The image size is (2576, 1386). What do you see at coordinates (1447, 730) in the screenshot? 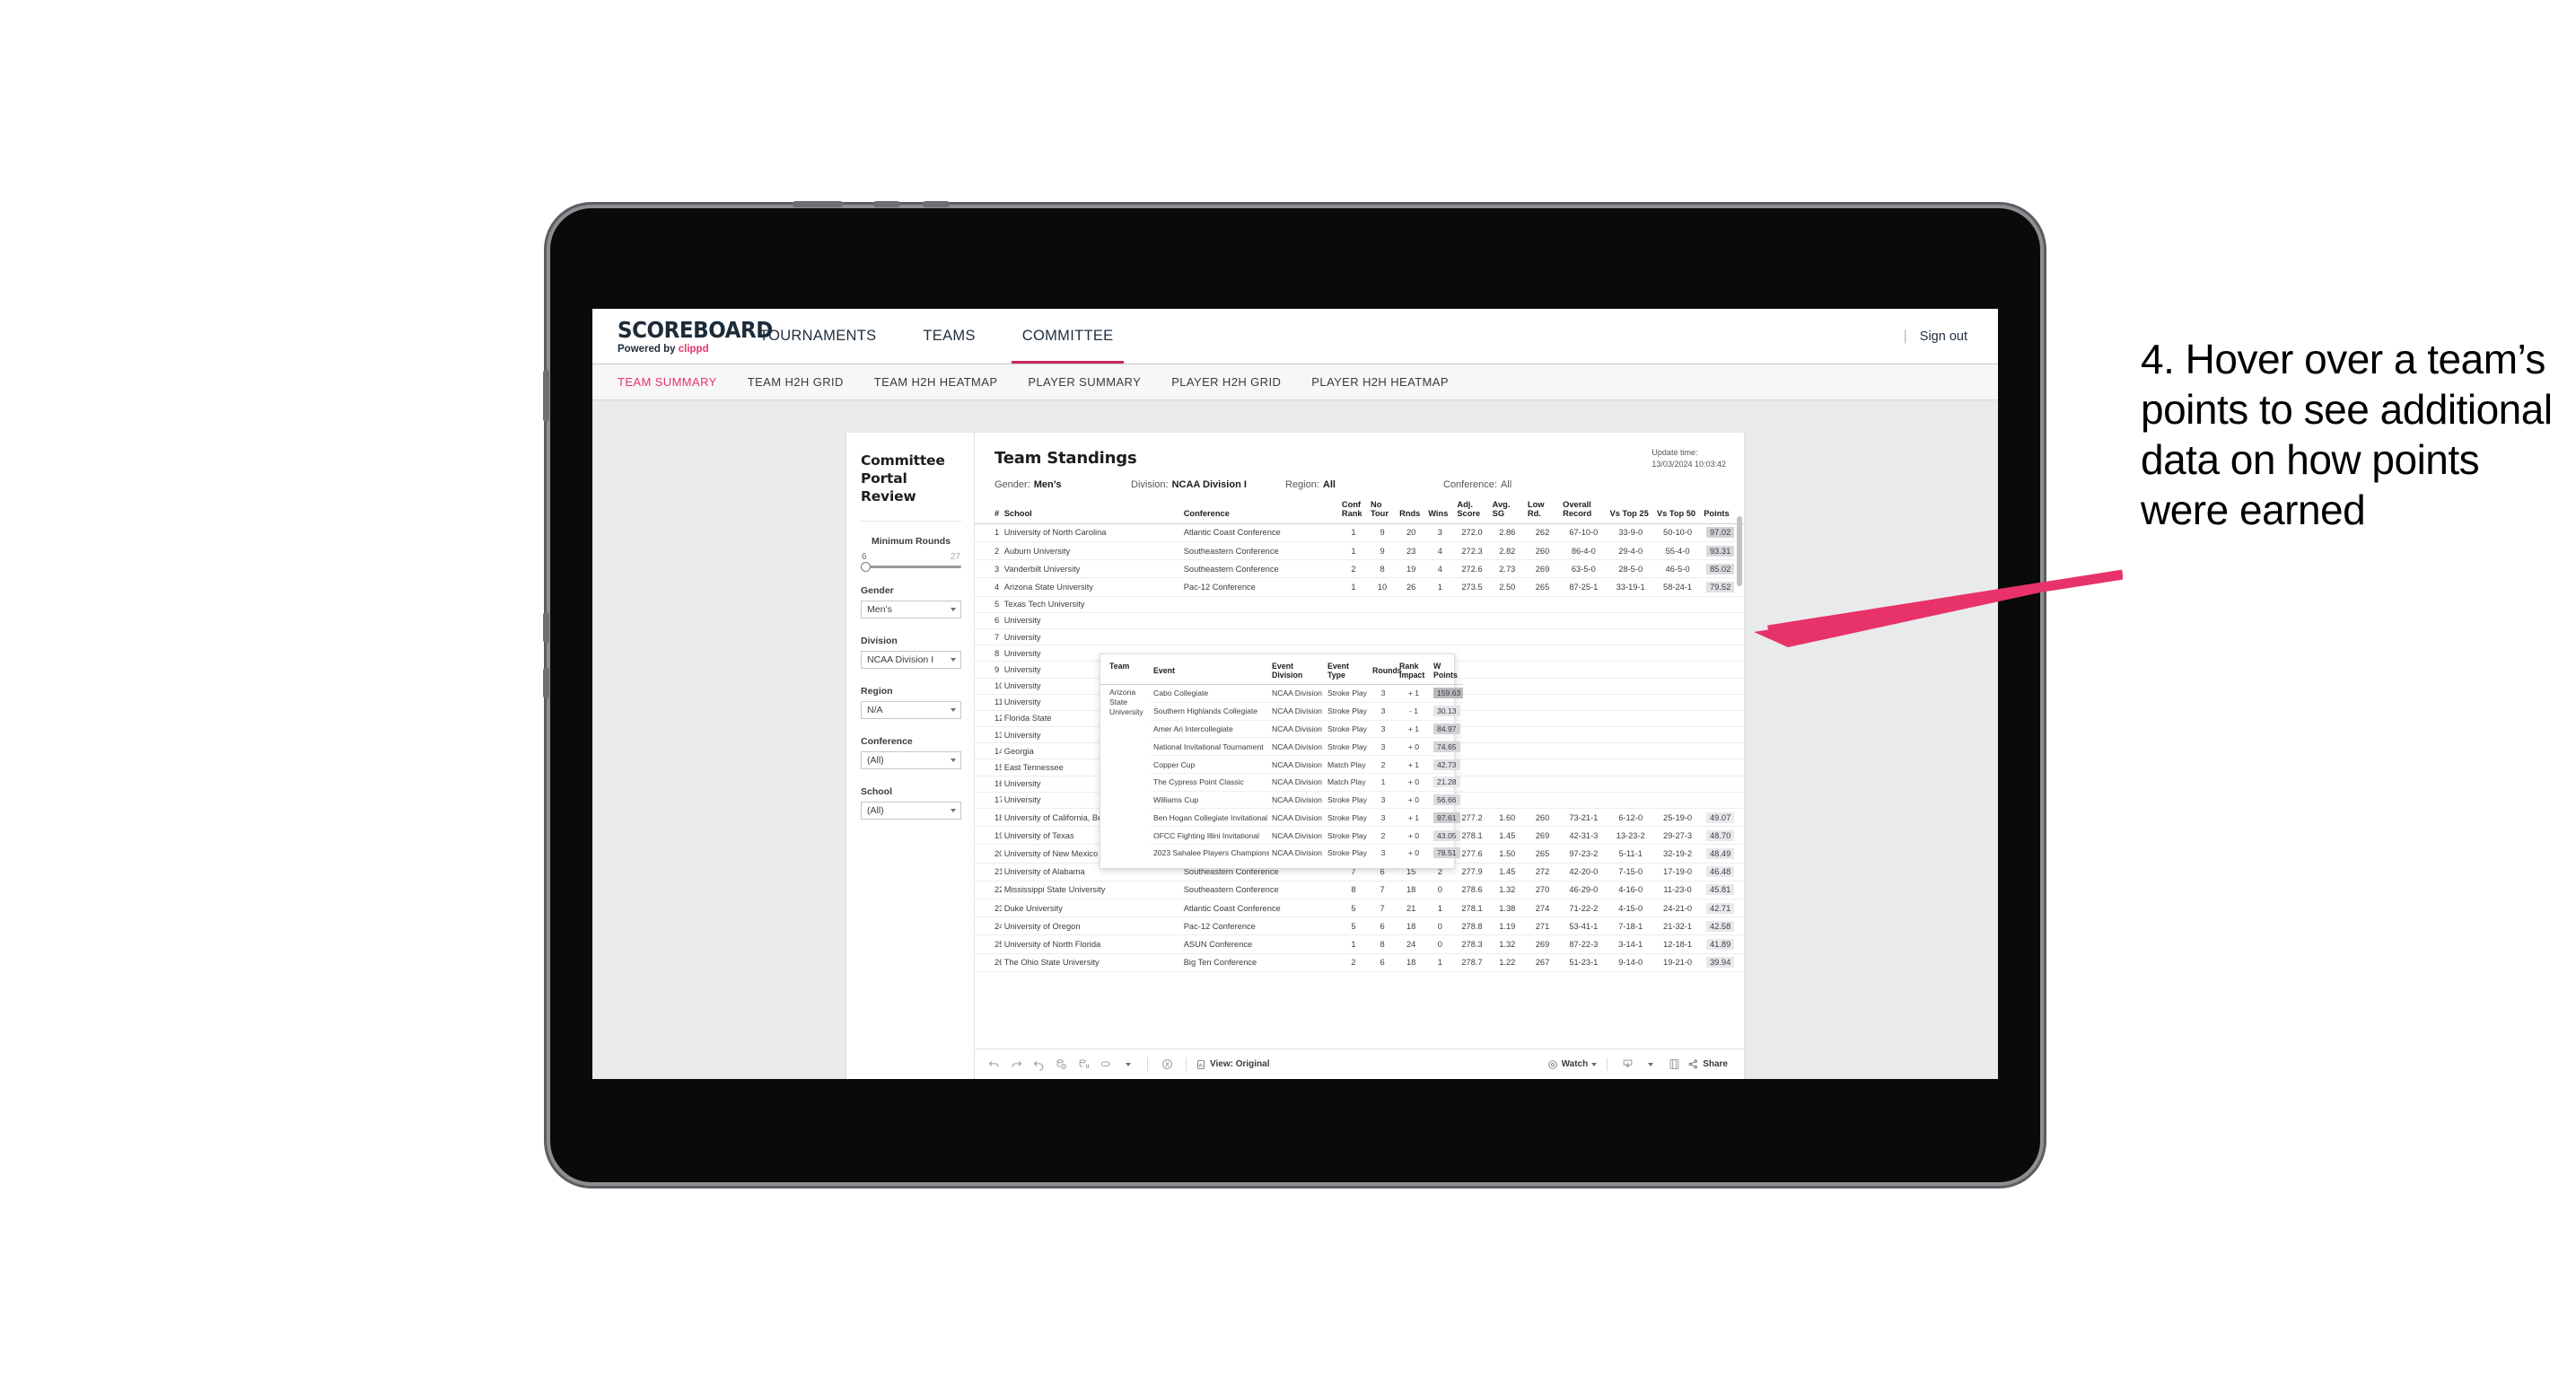
I see `tooltip-w-points: 84.97` at bounding box center [1447, 730].